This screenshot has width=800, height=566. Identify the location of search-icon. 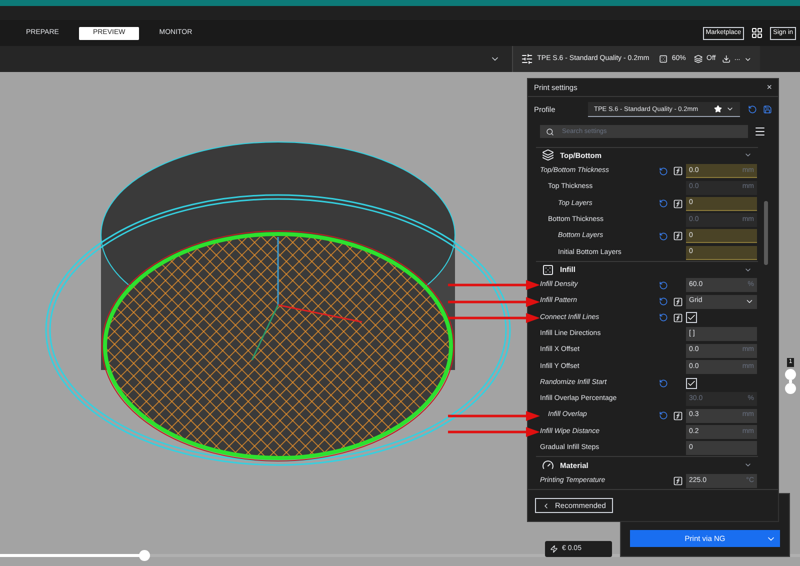
(550, 132).